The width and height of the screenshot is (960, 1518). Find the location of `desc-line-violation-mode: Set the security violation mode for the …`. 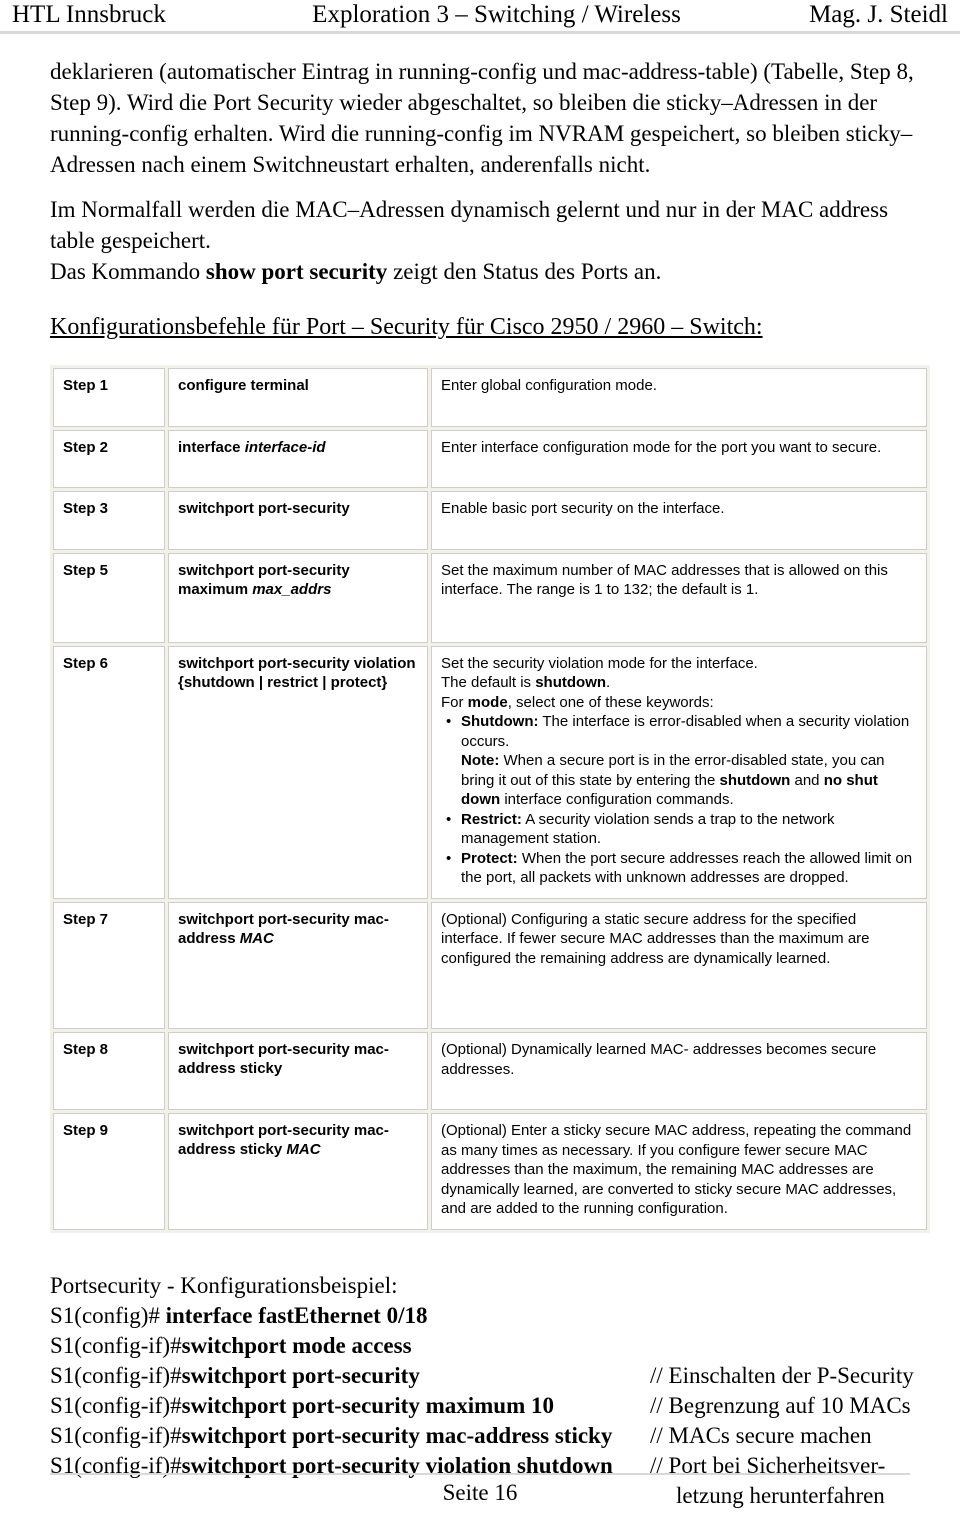

desc-line-violation-mode: Set the security violation mode for the … is located at coordinates (599, 663).